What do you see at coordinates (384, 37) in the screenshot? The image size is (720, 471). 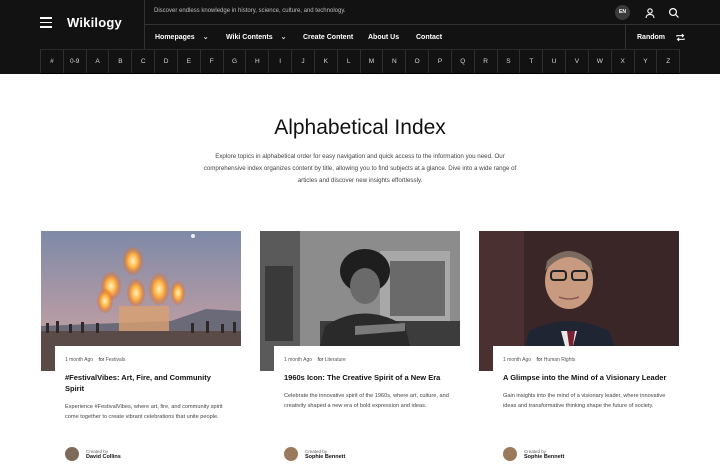 I see `nav-label: About Us` at bounding box center [384, 37].